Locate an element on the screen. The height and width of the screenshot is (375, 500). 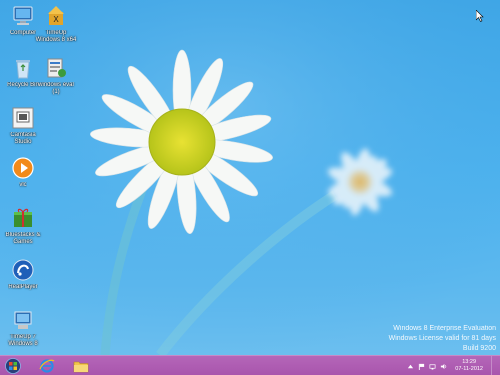
windows-start-icon is located at coordinates (13, 365).